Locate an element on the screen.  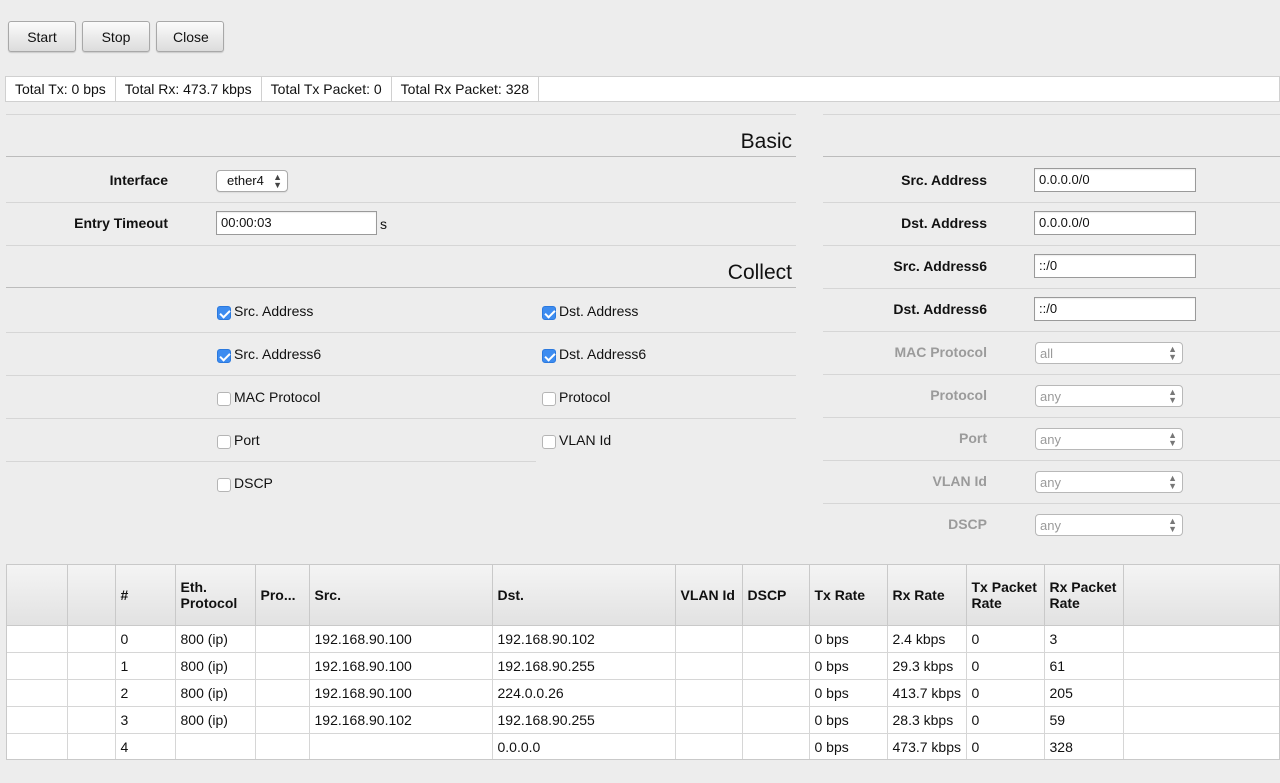
column-header-rx-rate: Rx Rate is located at coordinates (927, 595).